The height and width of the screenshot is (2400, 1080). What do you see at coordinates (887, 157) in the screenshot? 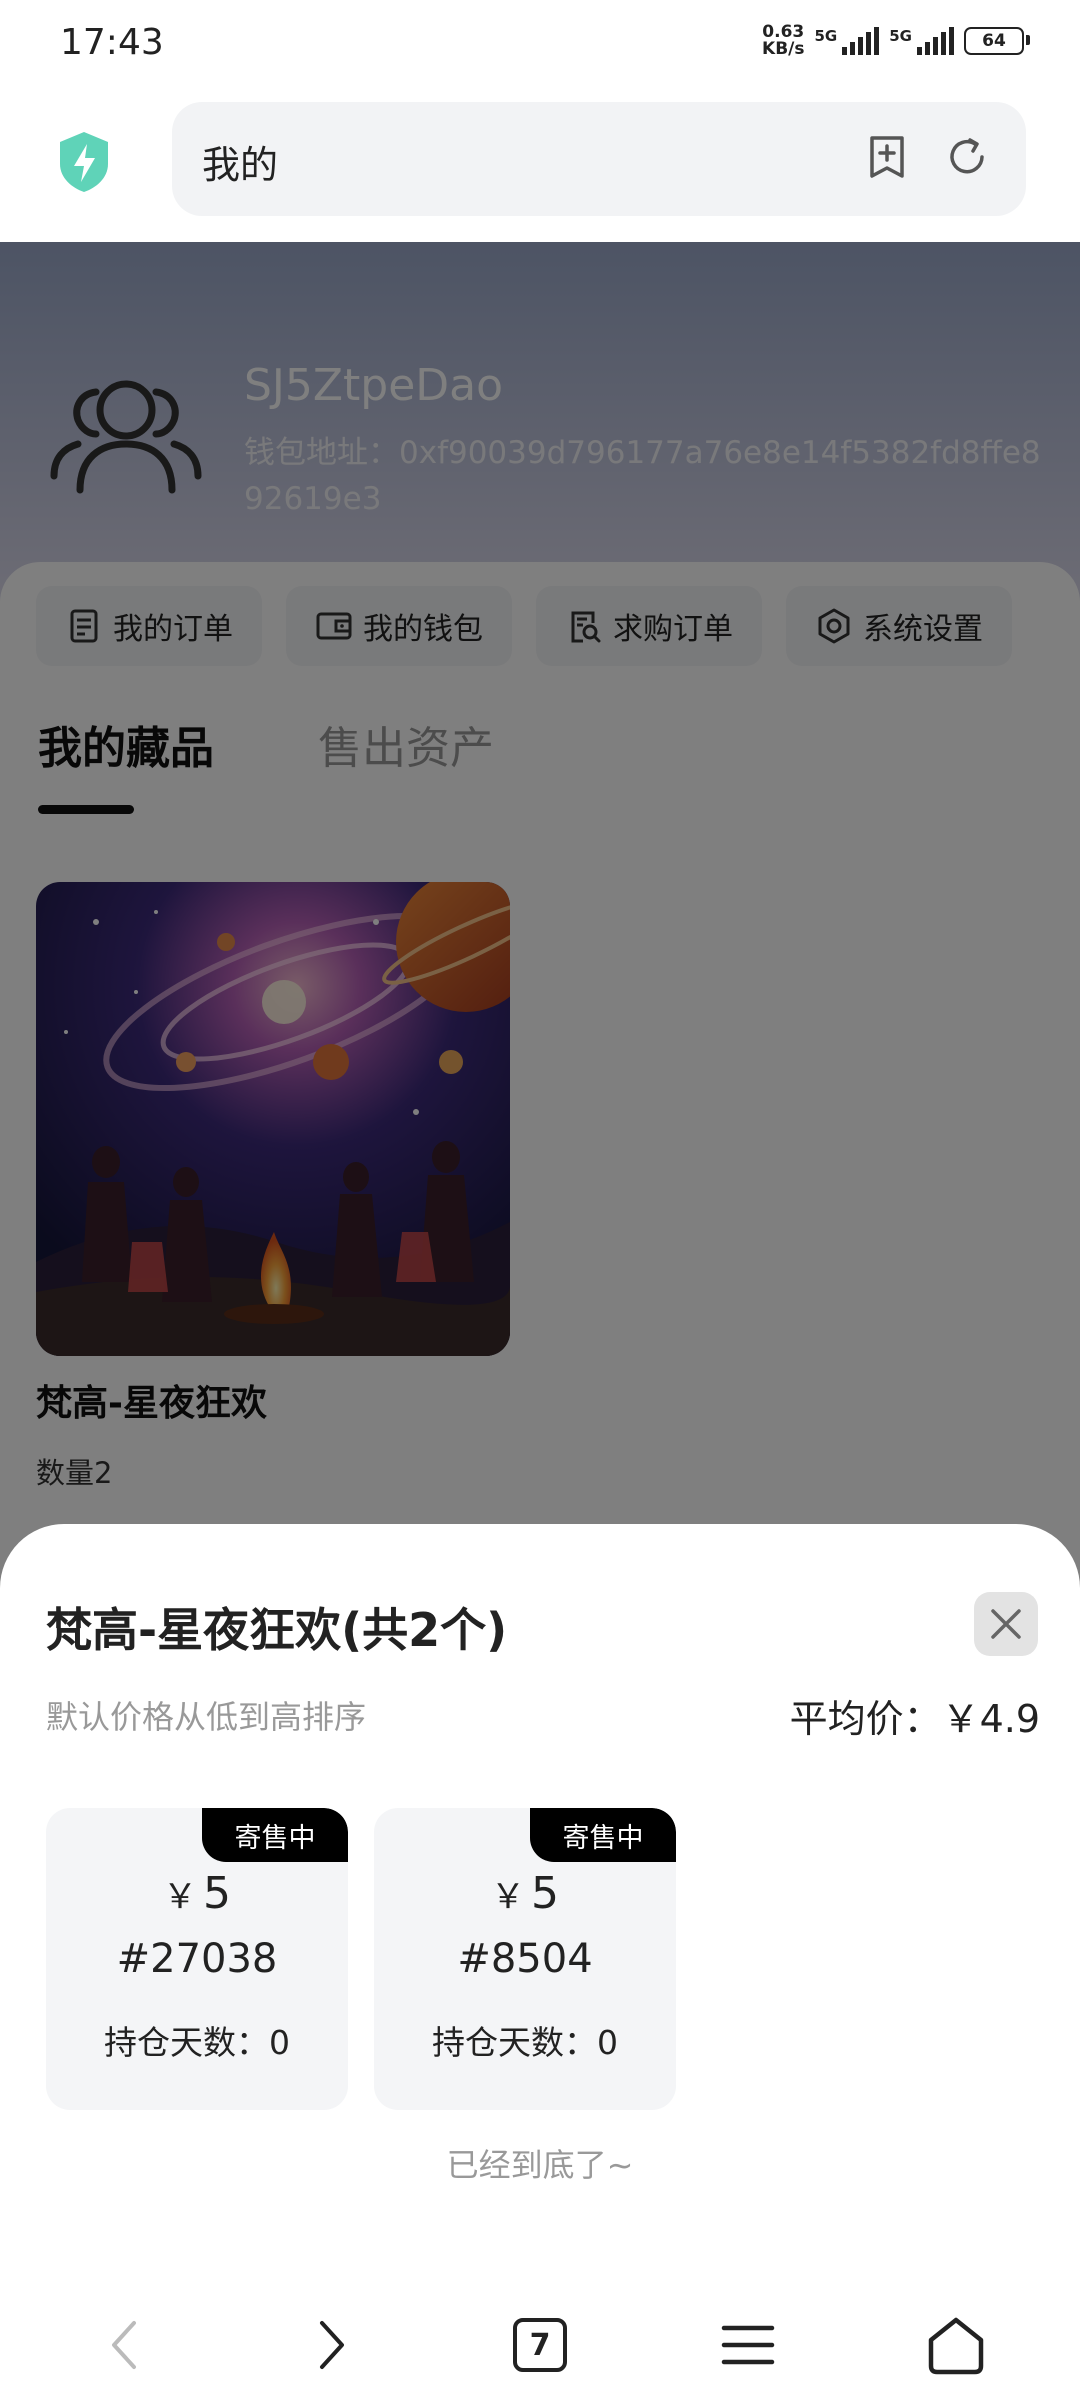
I see `add-bookmark-icon` at bounding box center [887, 157].